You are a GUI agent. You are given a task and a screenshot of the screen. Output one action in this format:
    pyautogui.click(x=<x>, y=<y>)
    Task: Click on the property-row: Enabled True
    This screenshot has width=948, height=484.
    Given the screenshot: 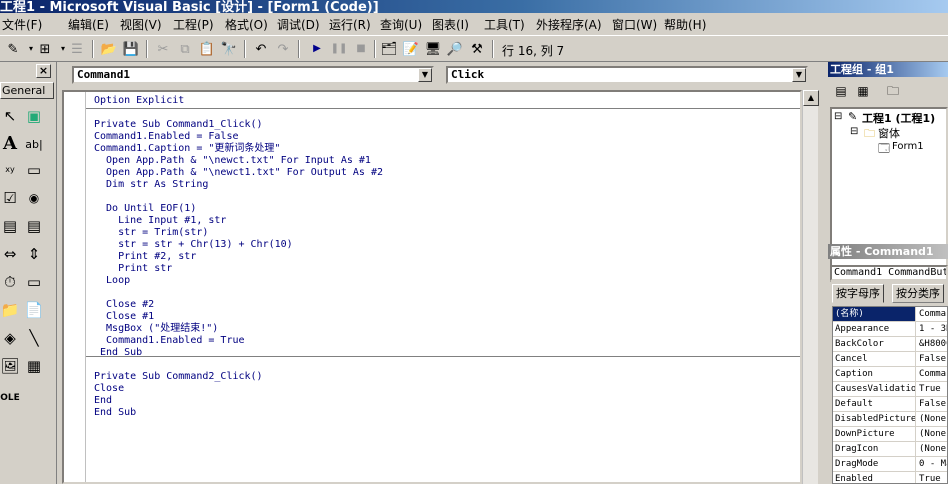 What is the action you would take?
    pyautogui.click(x=890, y=477)
    